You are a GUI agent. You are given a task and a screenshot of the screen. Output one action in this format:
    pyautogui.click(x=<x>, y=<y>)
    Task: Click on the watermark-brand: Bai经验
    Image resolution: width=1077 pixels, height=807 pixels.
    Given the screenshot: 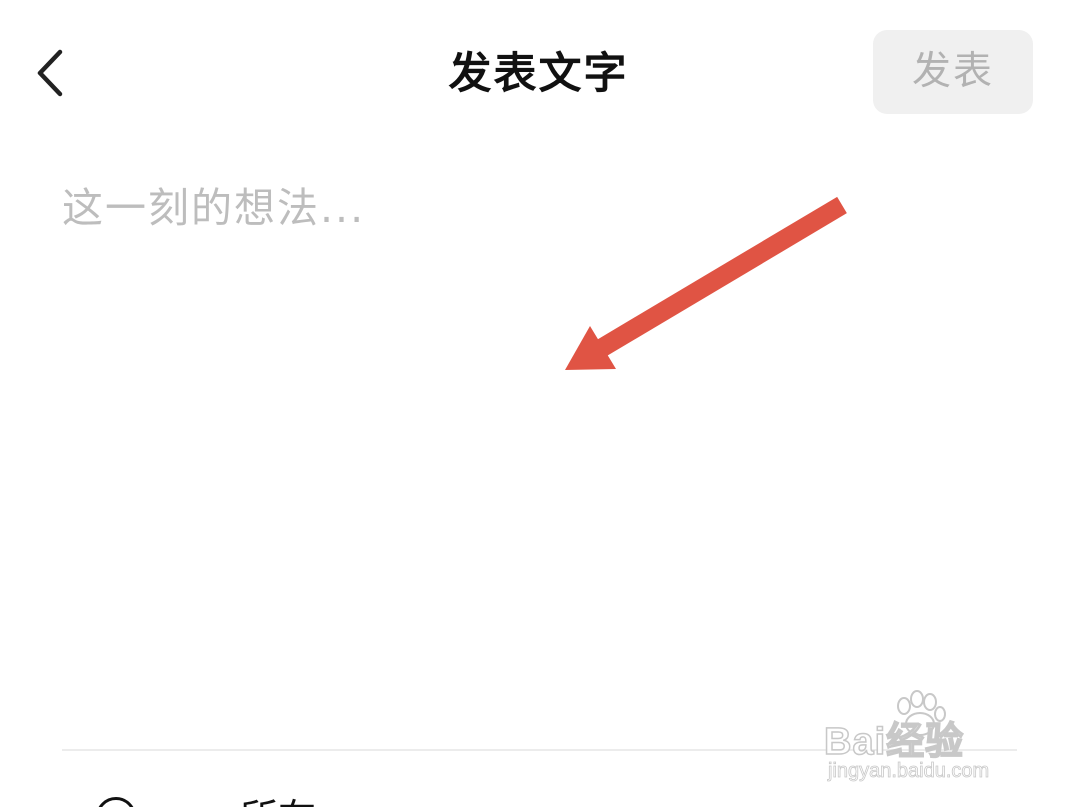 What is the action you would take?
    pyautogui.click(x=894, y=742)
    